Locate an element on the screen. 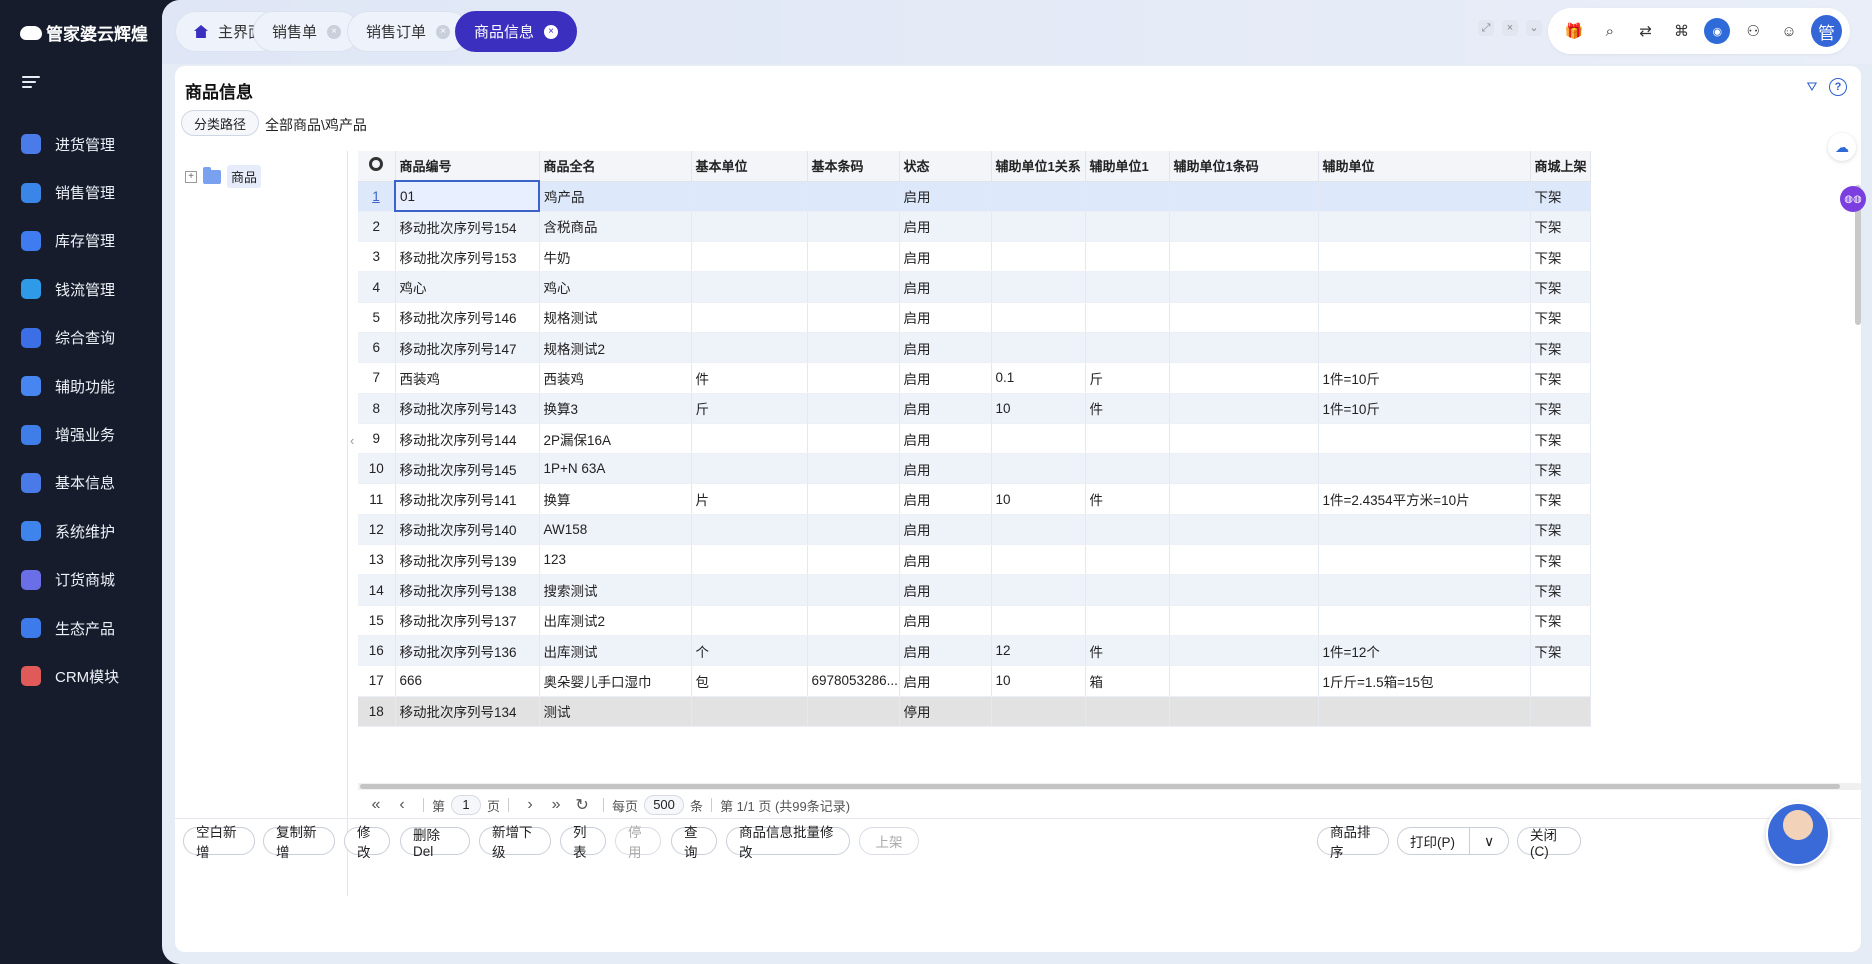  filter-icon: ⛛ is located at coordinates (1812, 87).